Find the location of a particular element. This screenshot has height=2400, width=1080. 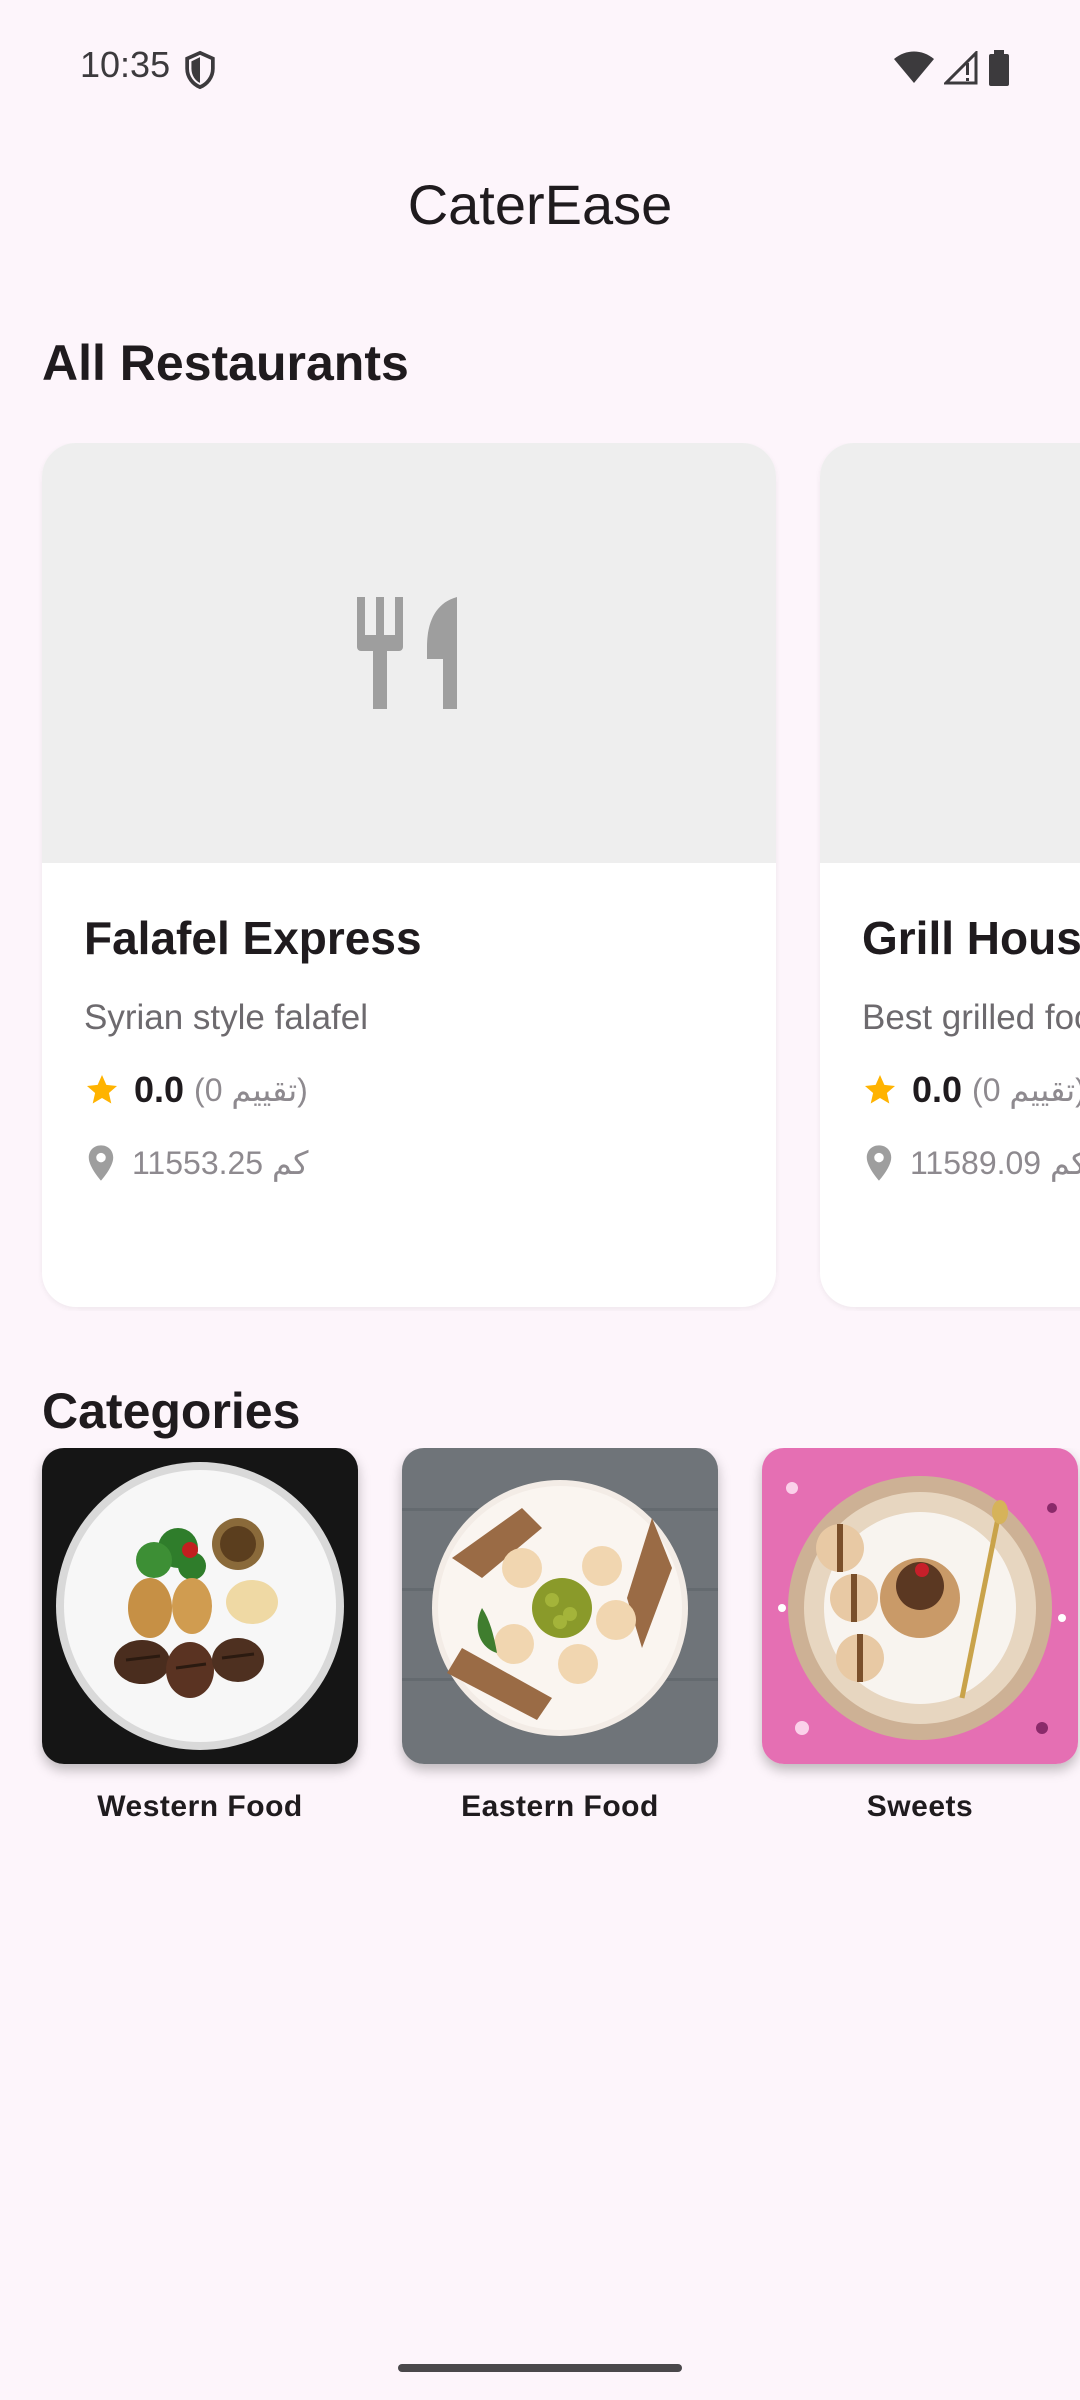

restaurant-distance: 11553.25 كم is located at coordinates (196, 1163).